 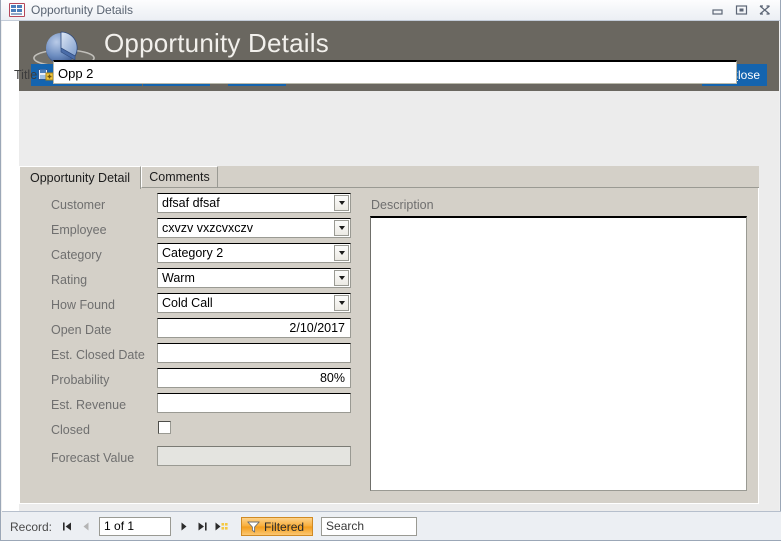 What do you see at coordinates (70, 430) in the screenshot?
I see `closed-label: Closed` at bounding box center [70, 430].